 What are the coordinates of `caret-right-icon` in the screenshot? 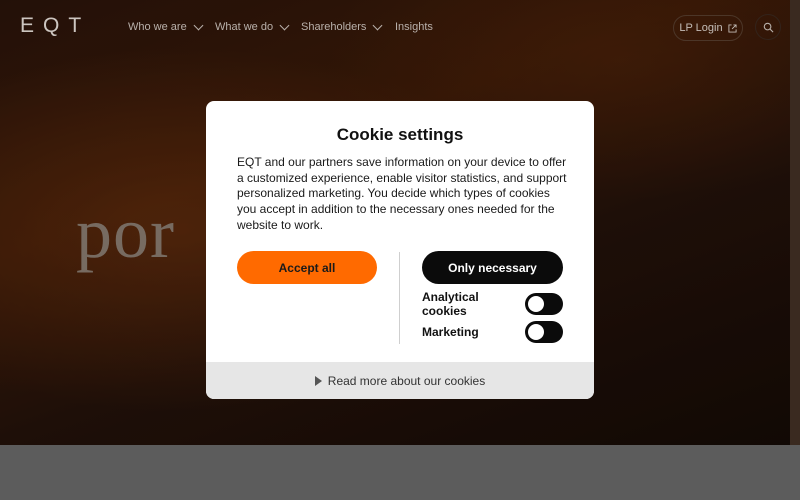 It's located at (318, 380).